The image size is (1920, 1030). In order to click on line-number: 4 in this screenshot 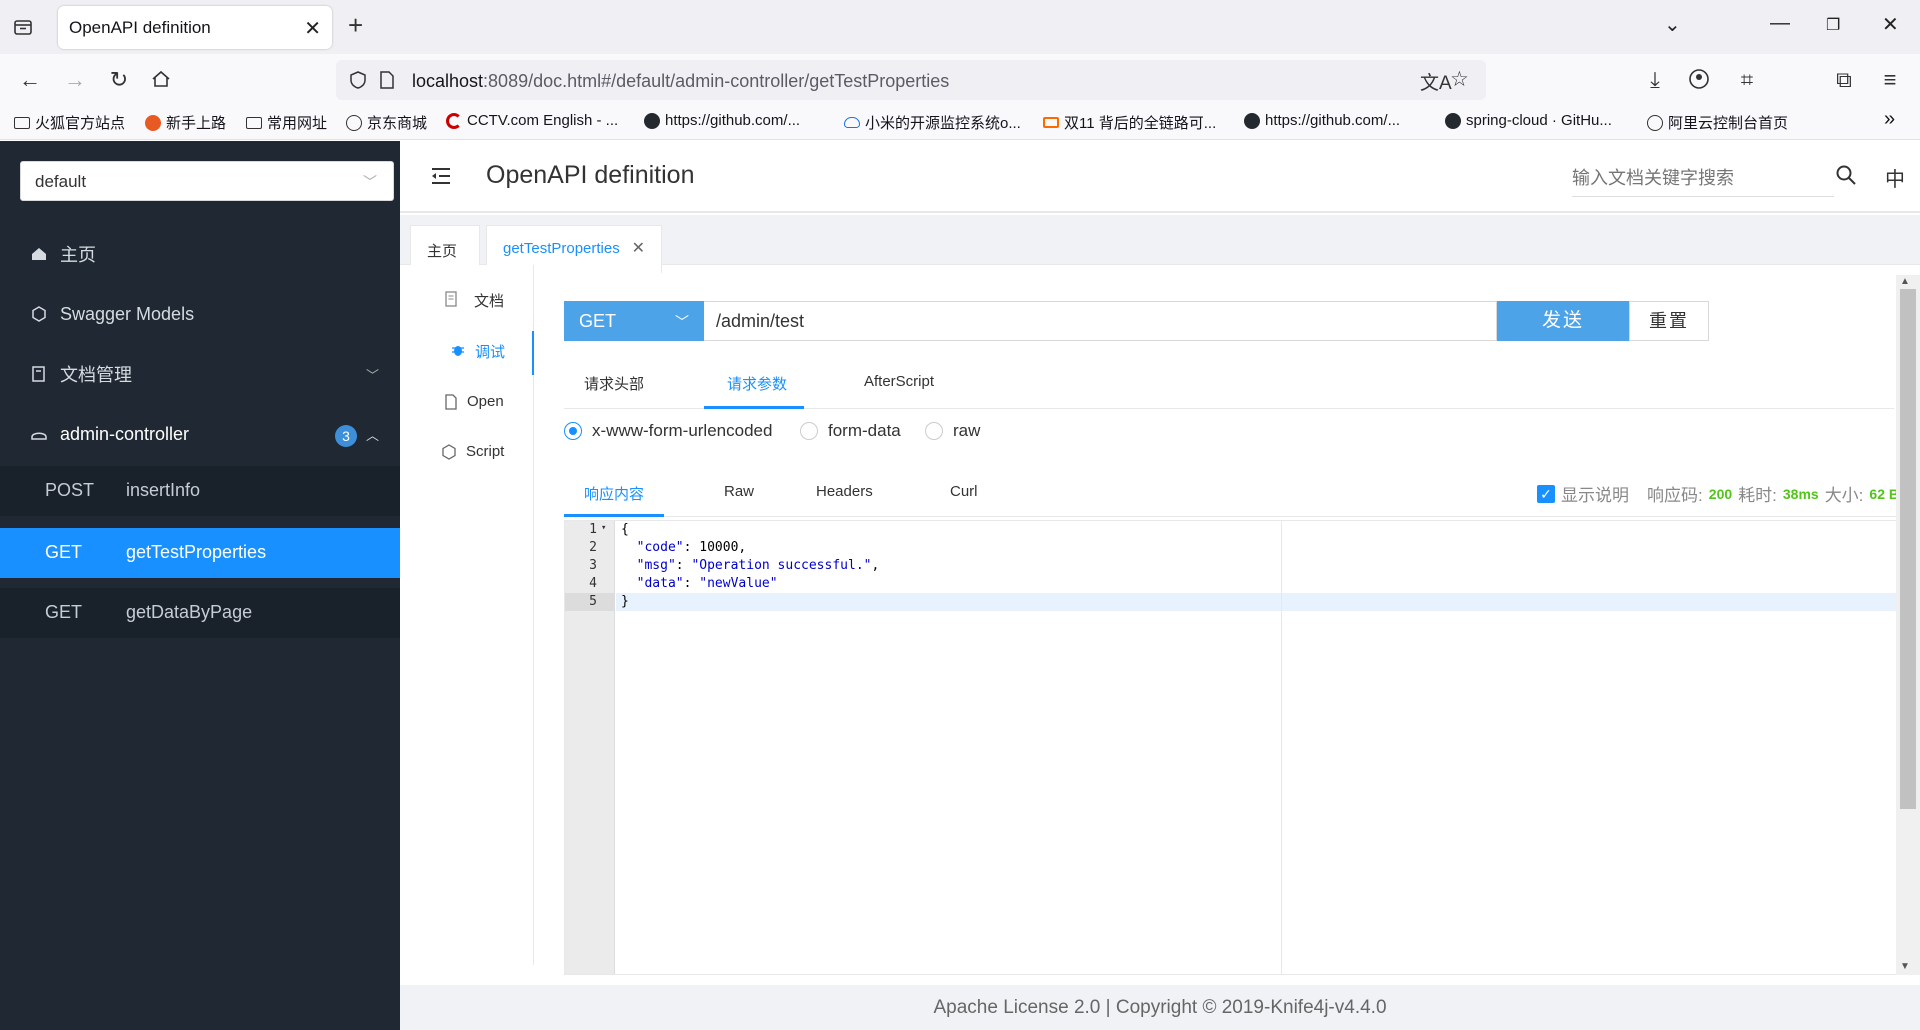, I will do `click(593, 583)`.